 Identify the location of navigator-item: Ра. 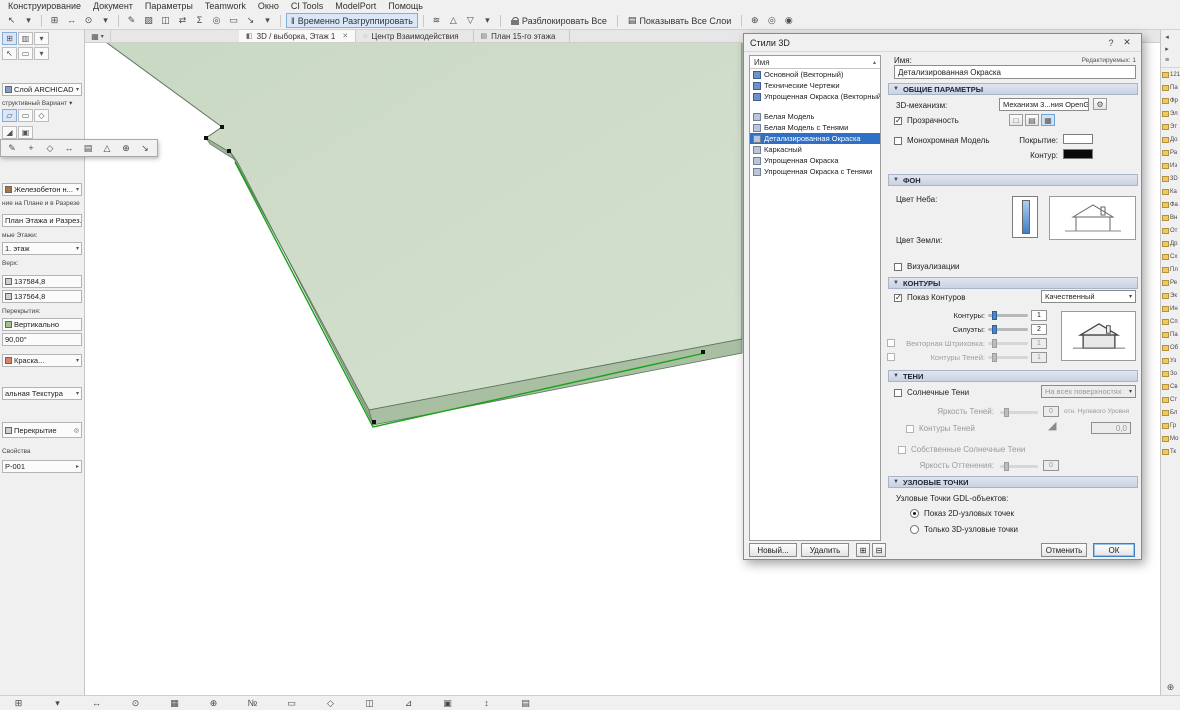
(1170, 152).